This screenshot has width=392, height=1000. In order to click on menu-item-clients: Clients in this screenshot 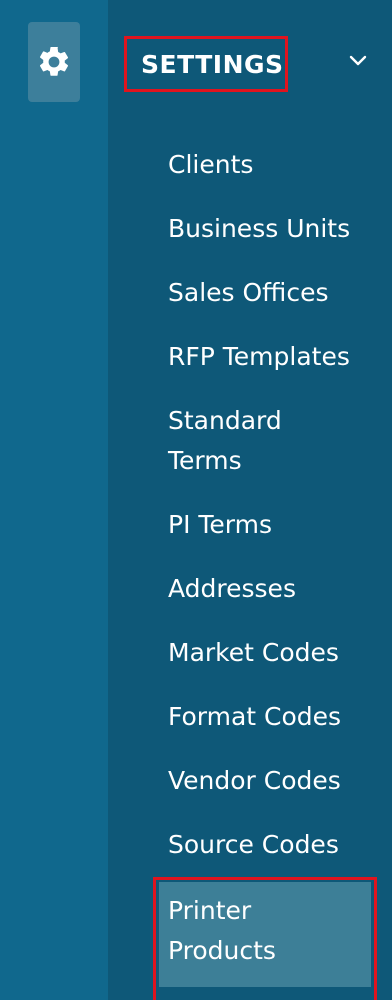, I will do `click(273, 165)`.